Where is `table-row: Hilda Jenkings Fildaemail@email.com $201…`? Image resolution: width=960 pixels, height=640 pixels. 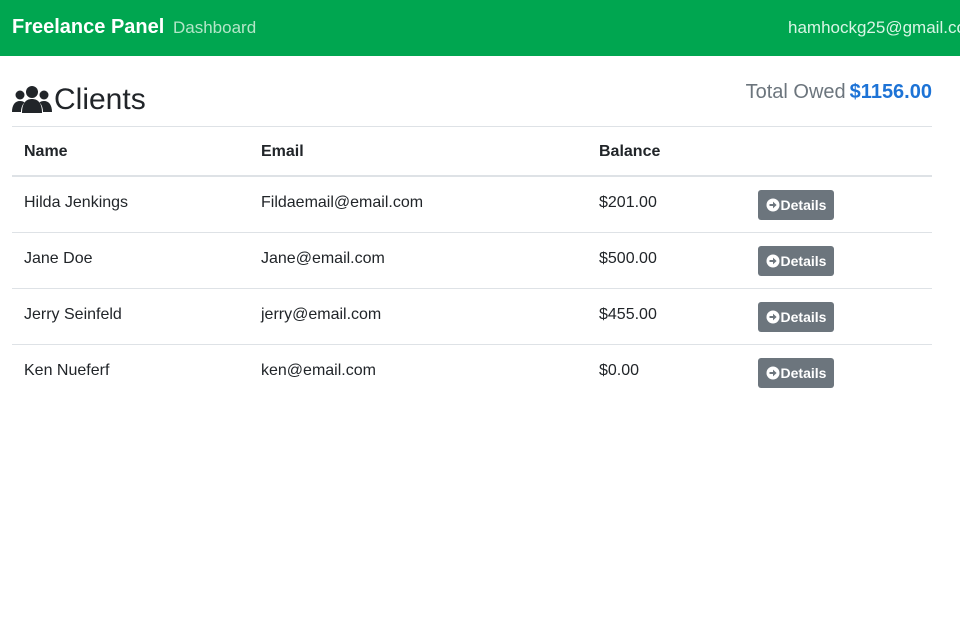 table-row: Hilda Jenkings Fildaemail@email.com $201… is located at coordinates (472, 205).